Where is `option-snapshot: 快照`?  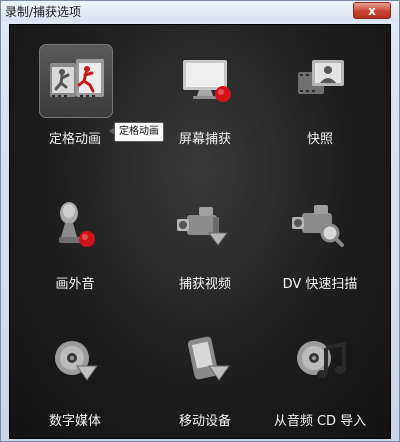 option-snapshot: 快照 is located at coordinates (315, 88).